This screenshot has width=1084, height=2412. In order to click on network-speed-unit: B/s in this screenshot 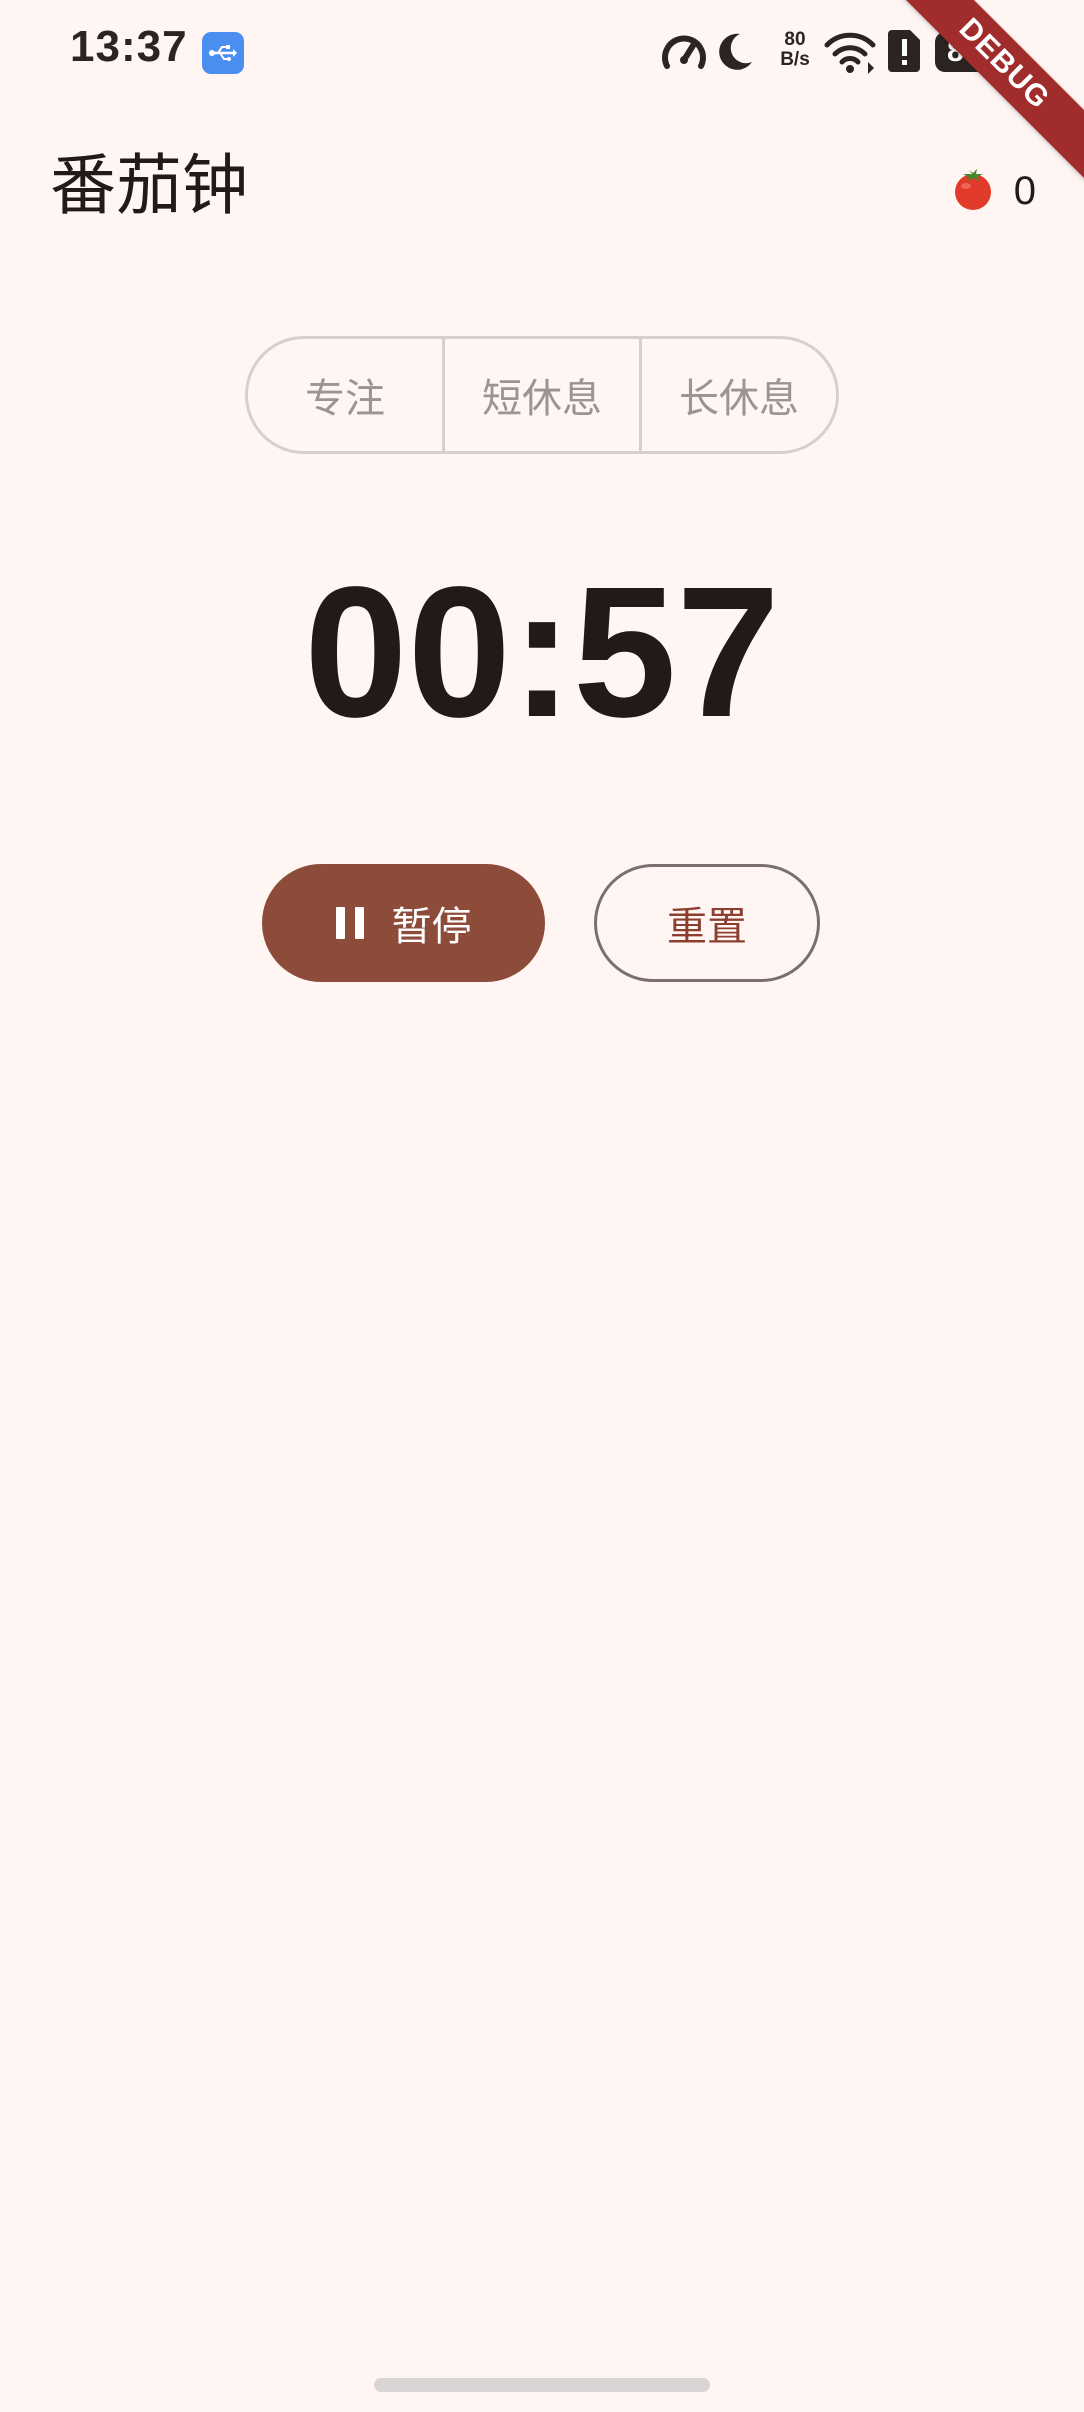, I will do `click(795, 59)`.